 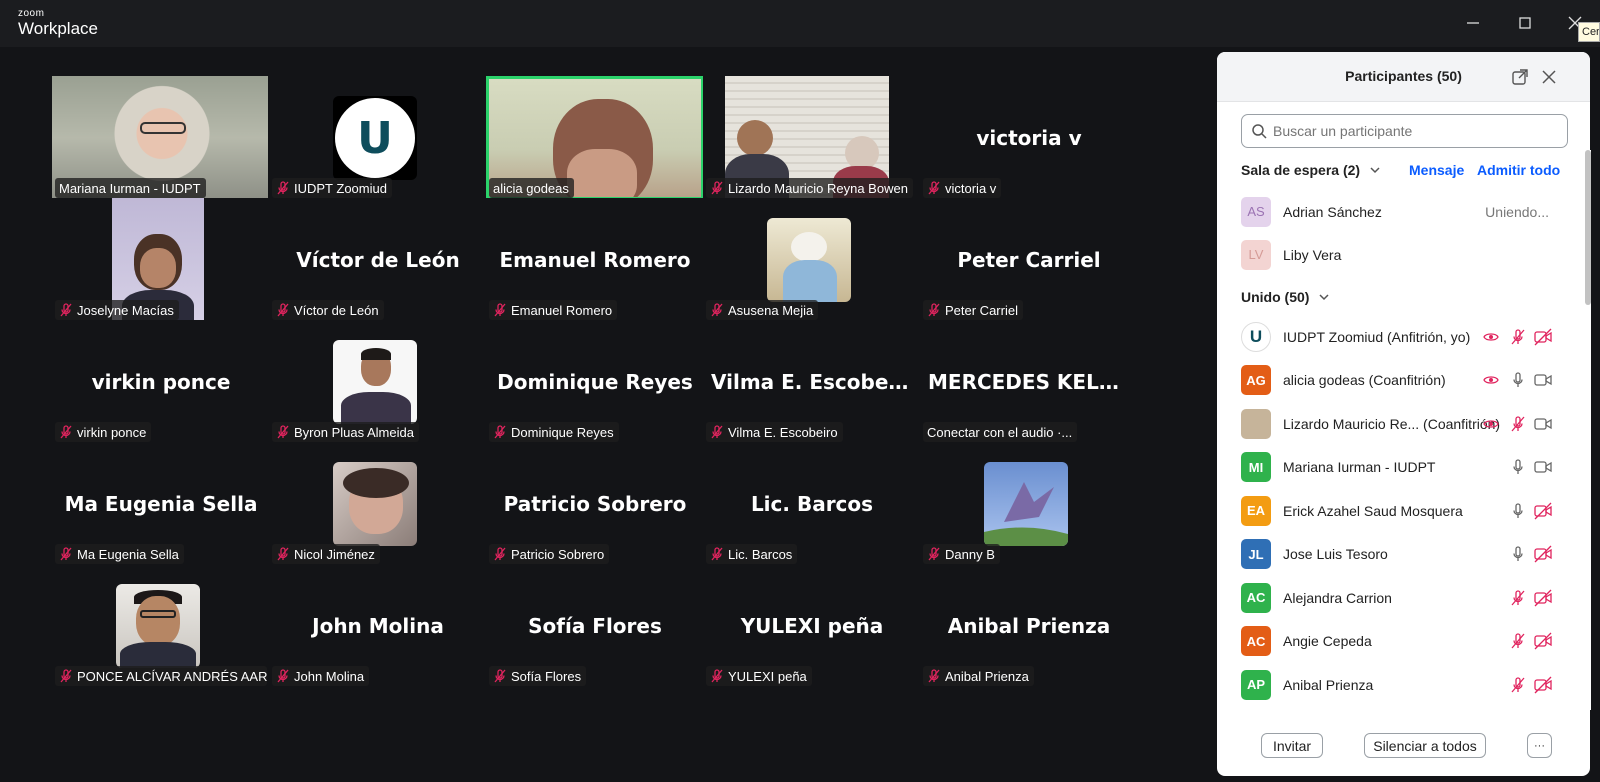 I want to click on joined-label: Unido (50), so click(x=1275, y=297).